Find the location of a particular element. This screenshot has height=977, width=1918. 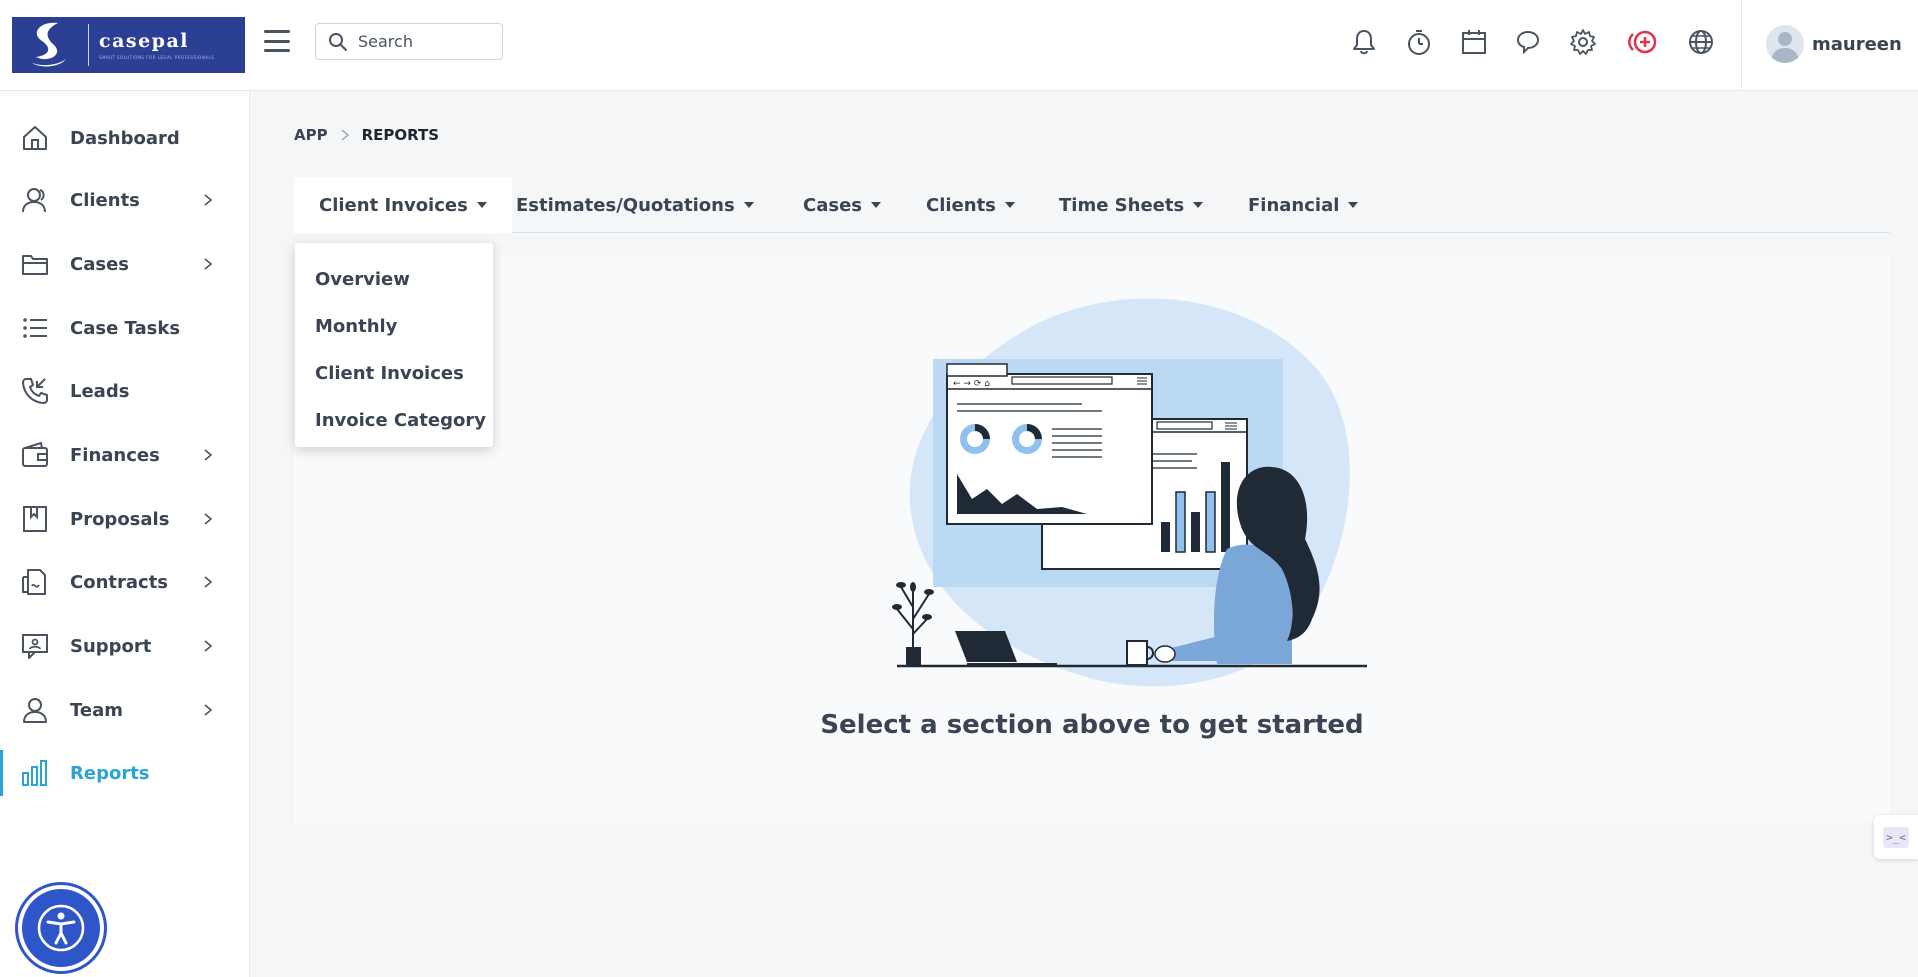

book-icon is located at coordinates (35, 519).